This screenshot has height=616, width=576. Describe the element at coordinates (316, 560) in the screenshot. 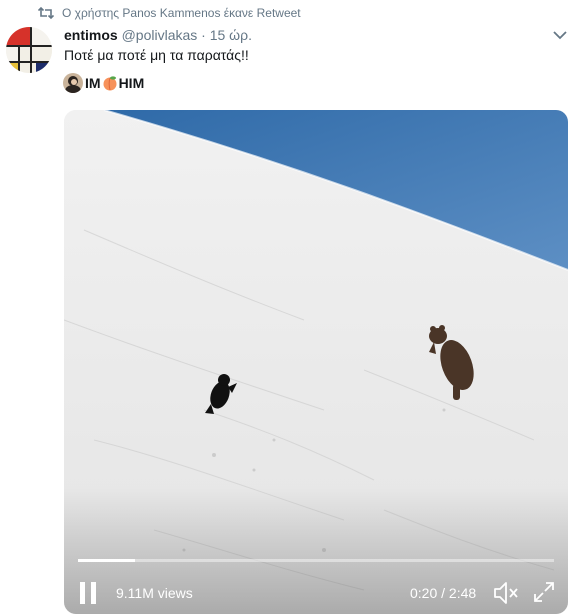

I see `progress-bar` at that location.